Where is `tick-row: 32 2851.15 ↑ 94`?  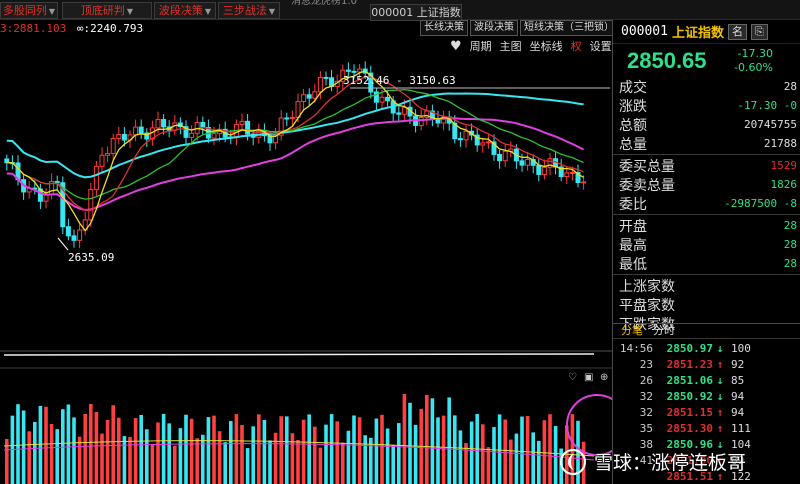
tick-row: 32 2851.15 ↑ 94 is located at coordinates (706, 412).